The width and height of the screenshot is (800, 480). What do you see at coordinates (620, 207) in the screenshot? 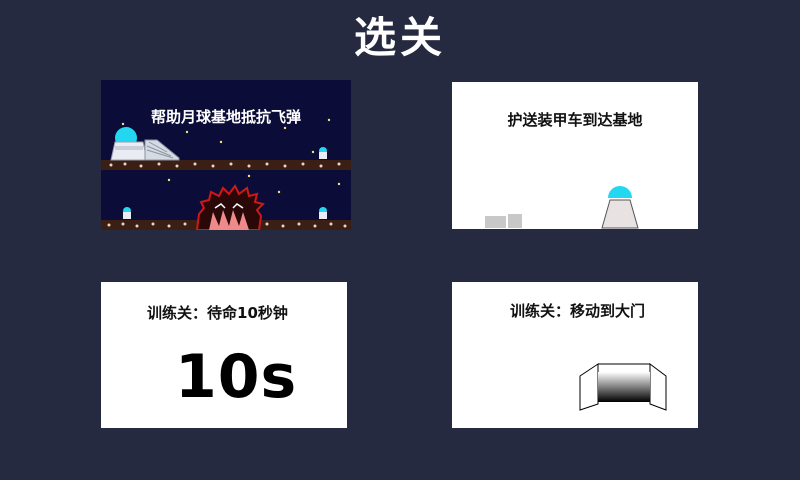
I see `base-icon` at bounding box center [620, 207].